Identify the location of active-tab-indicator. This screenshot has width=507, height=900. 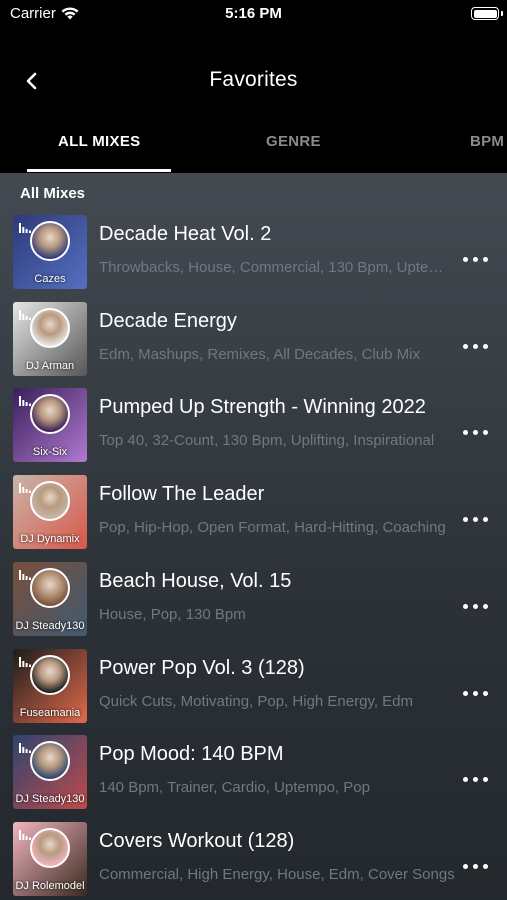
(99, 170).